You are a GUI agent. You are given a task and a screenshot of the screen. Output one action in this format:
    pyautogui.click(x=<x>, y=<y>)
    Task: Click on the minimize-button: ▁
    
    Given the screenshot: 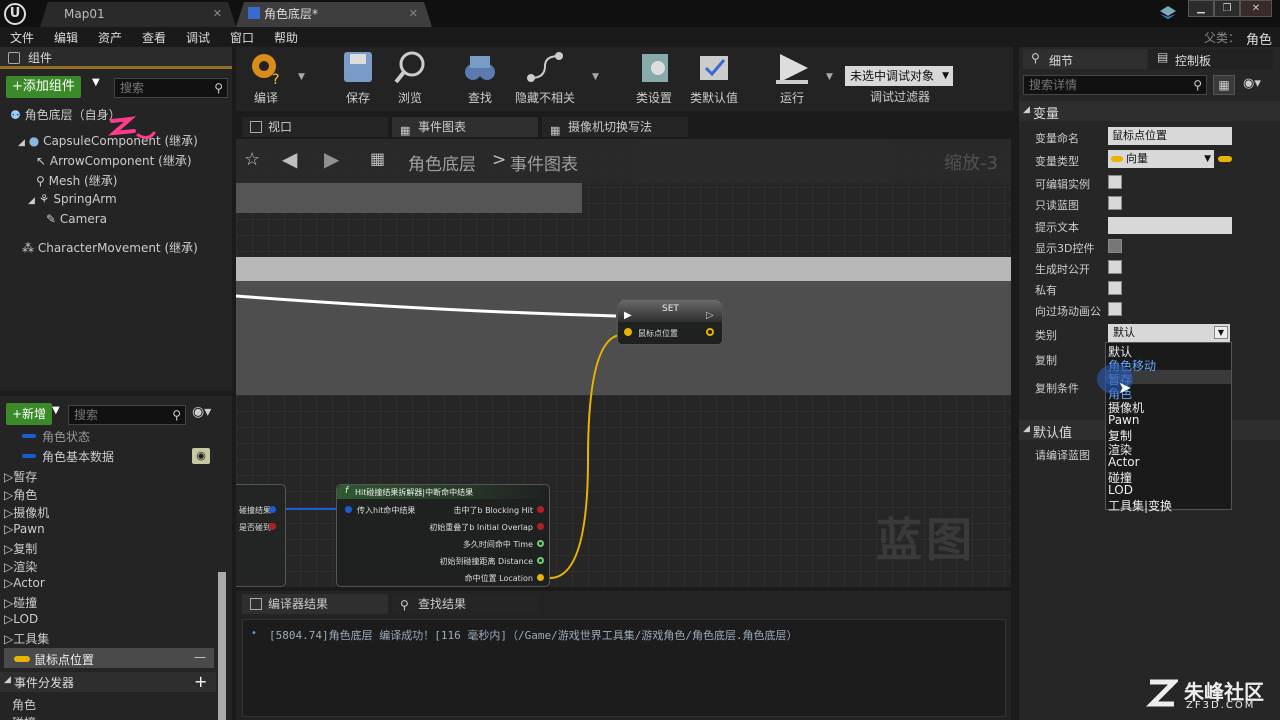 What is the action you would take?
    pyautogui.click(x=1201, y=8)
    